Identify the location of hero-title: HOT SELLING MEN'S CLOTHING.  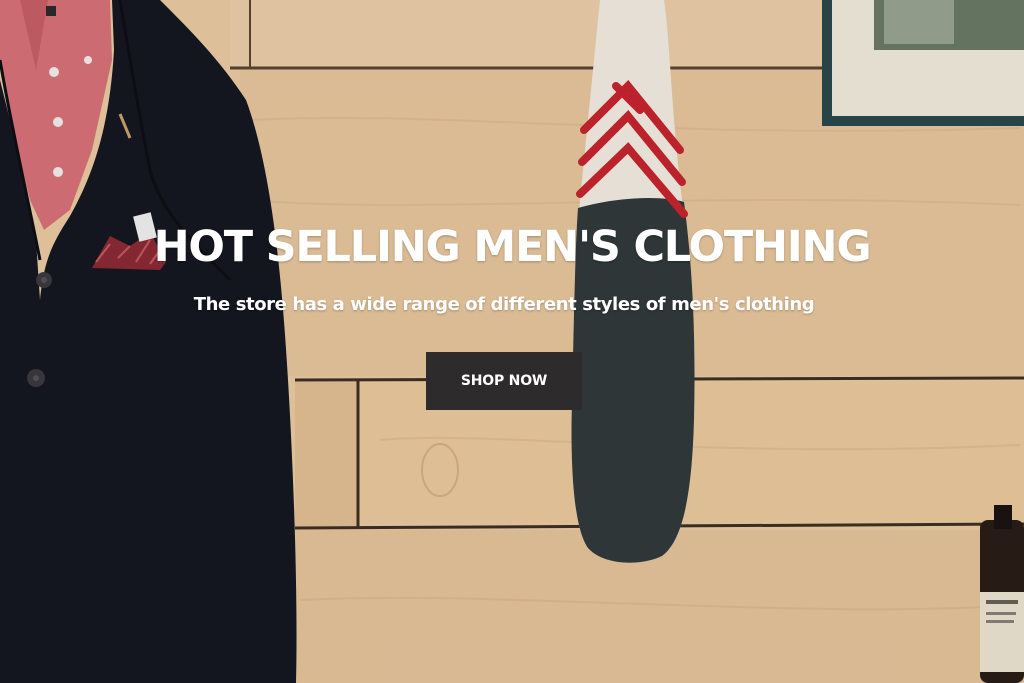
(512, 247).